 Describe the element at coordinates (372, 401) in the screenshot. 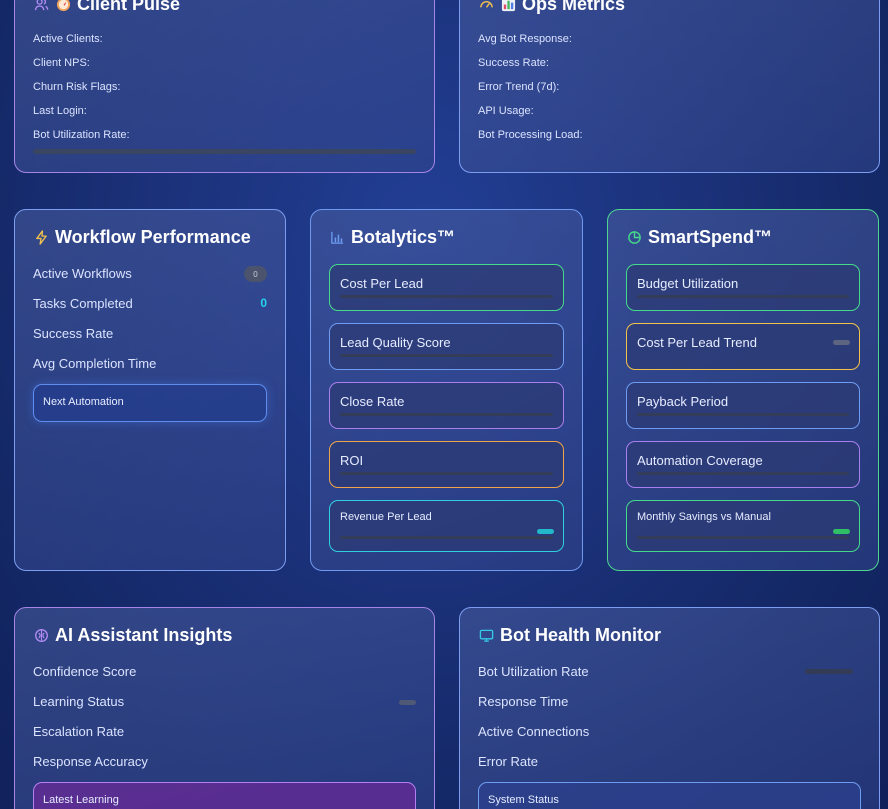

I see `close-rate-label: Close Rate` at that location.